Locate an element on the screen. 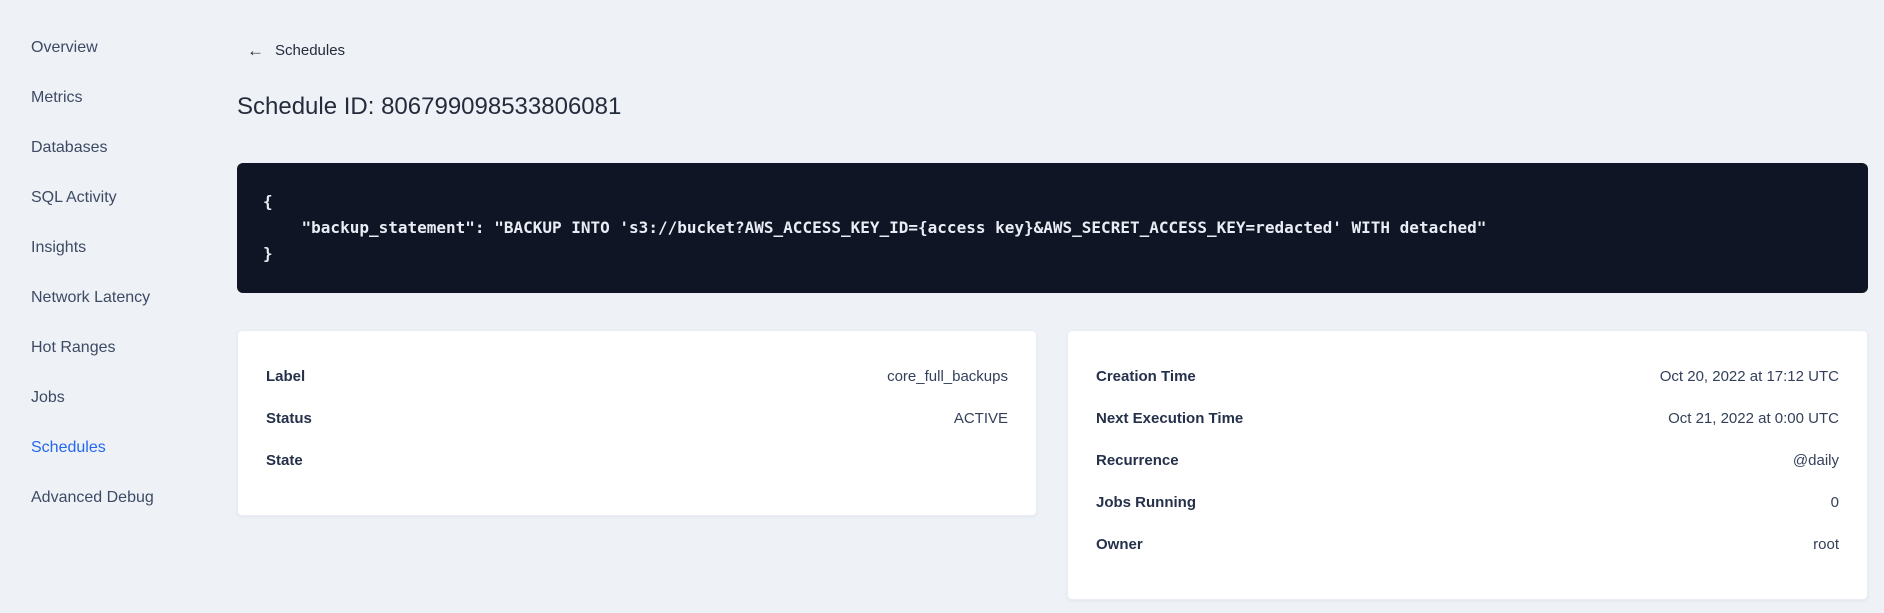 The width and height of the screenshot is (1884, 613). back-arrow-icon: ← is located at coordinates (255, 50).